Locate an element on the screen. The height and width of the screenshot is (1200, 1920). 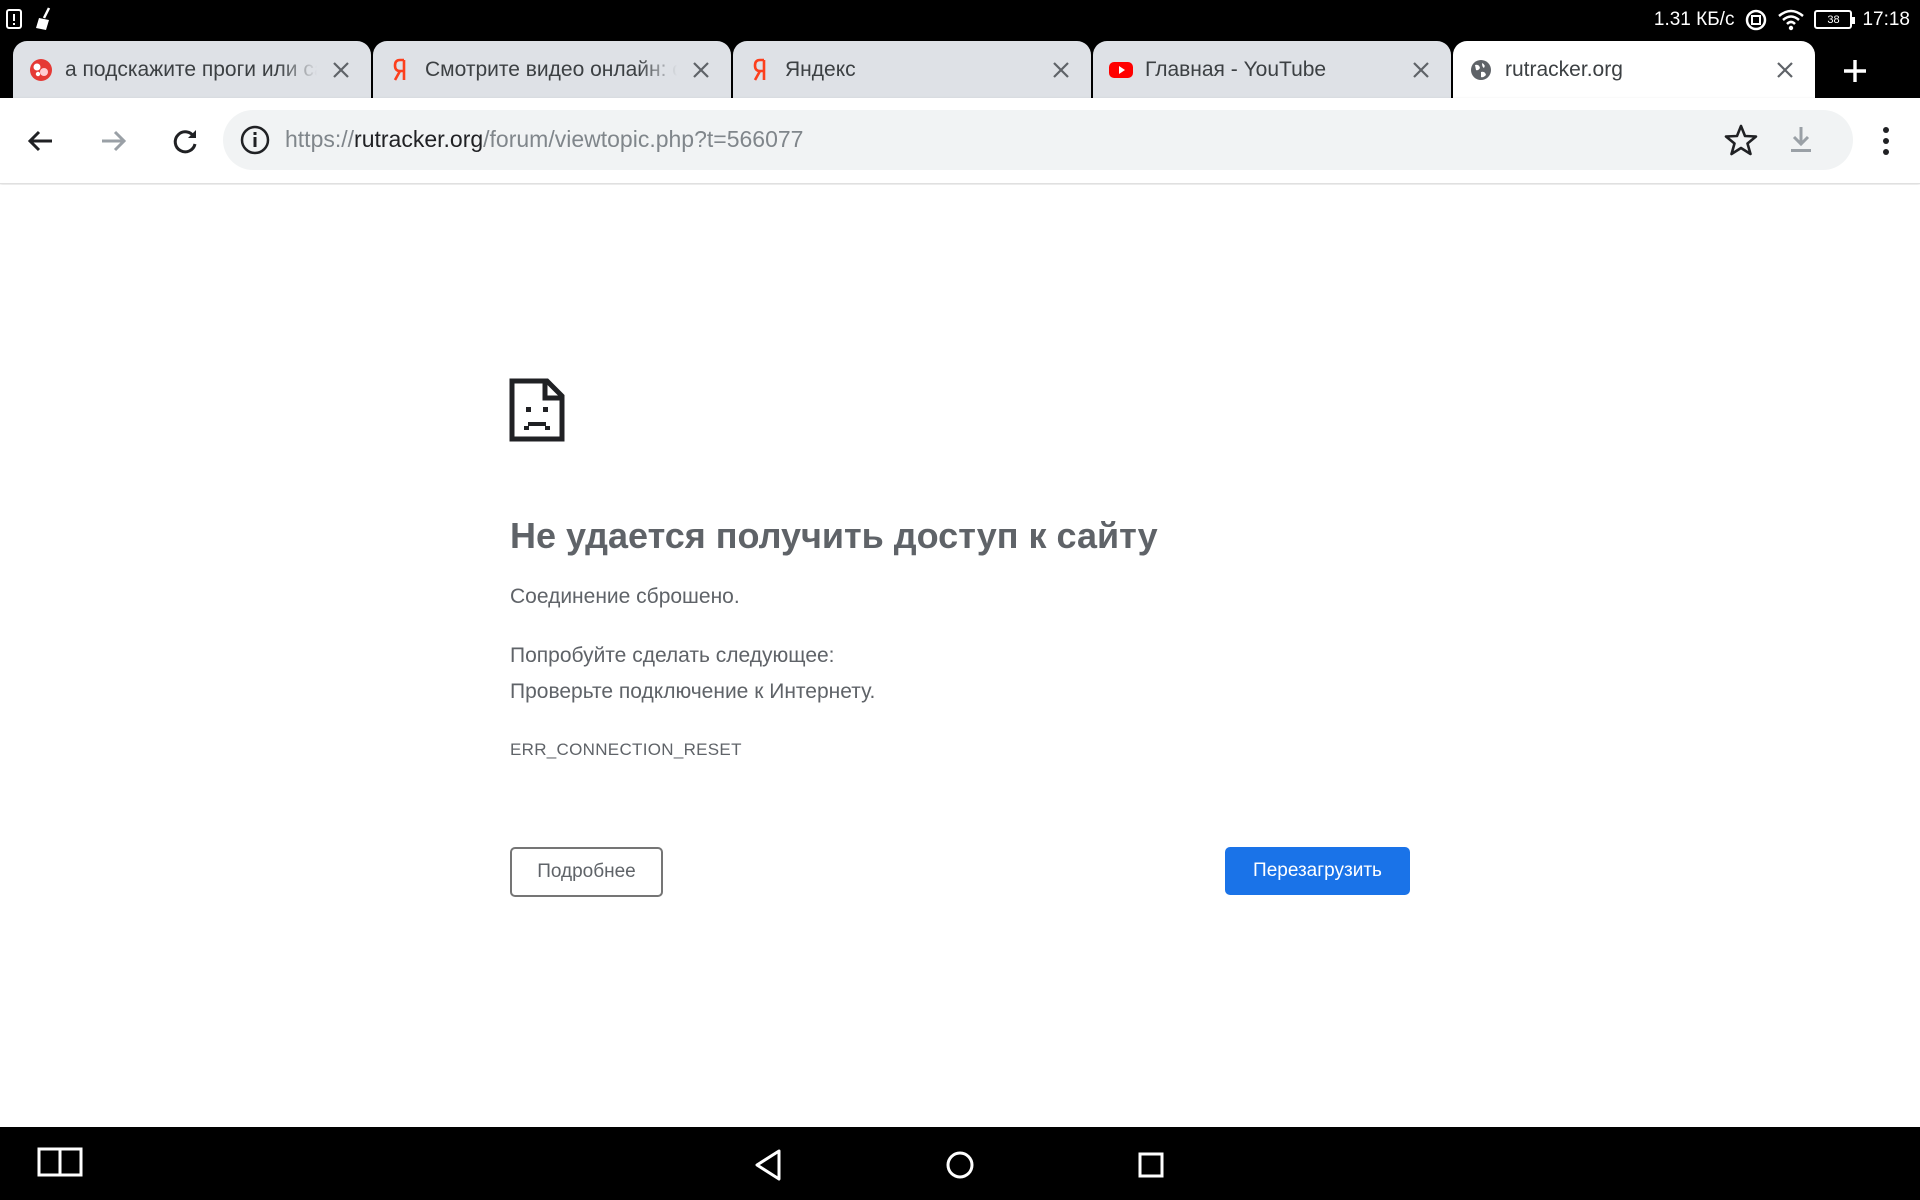
url-host: rutracker.org is located at coordinates (419, 139).